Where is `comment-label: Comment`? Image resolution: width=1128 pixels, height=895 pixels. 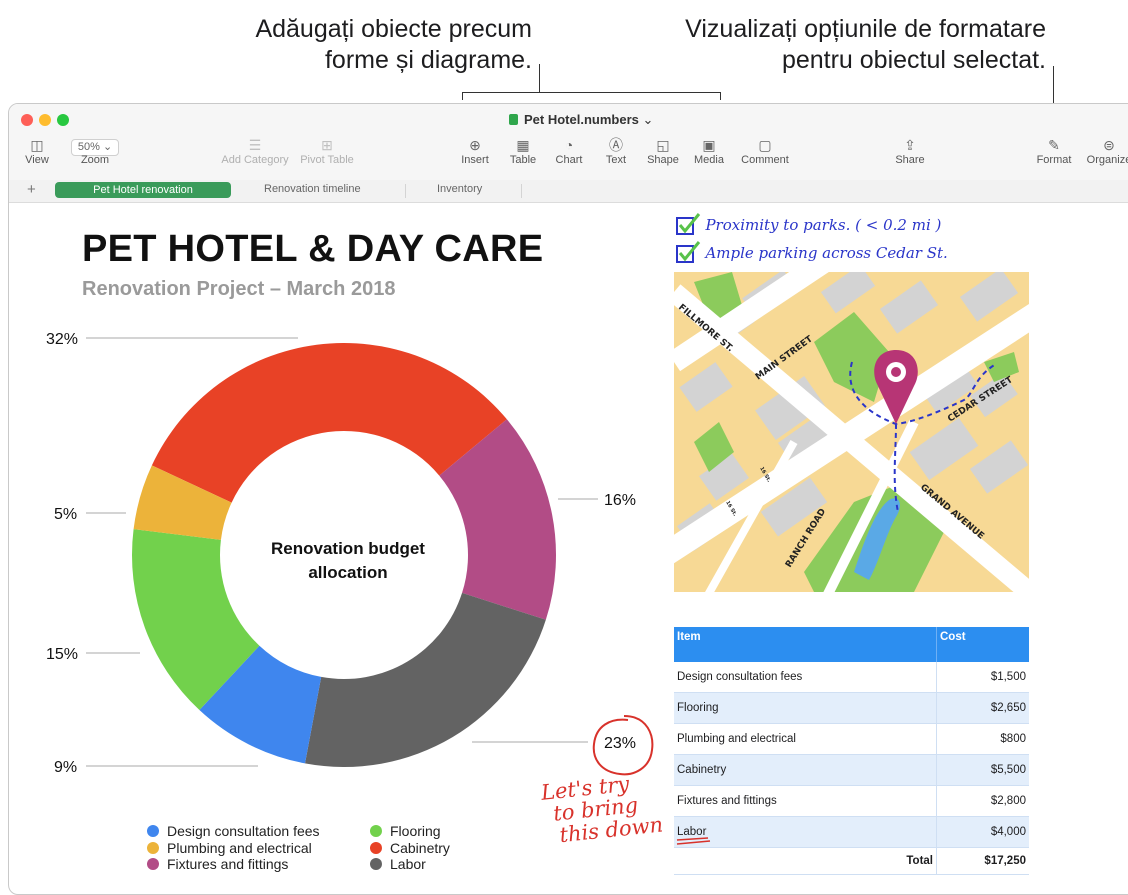
comment-label: Comment is located at coordinates (765, 160).